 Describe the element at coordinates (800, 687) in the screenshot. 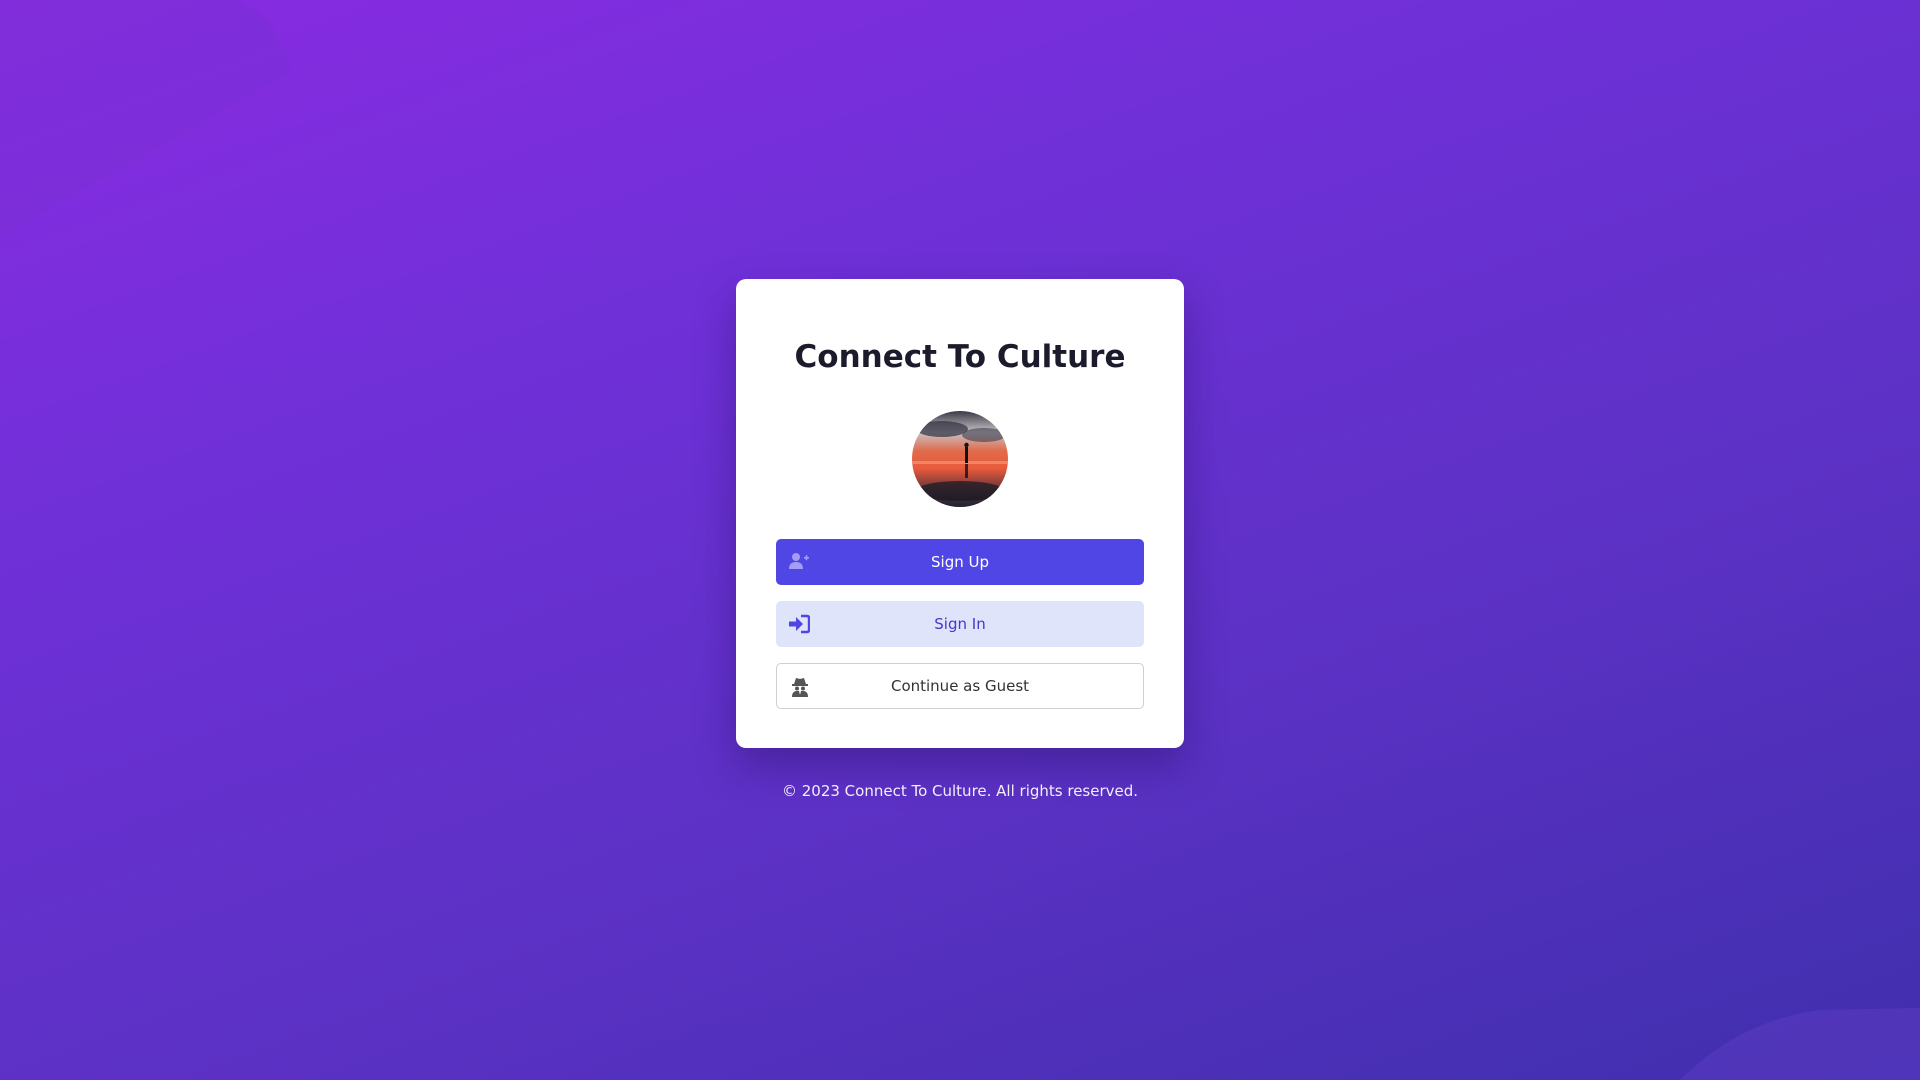

I see `user-secret-icon` at that location.